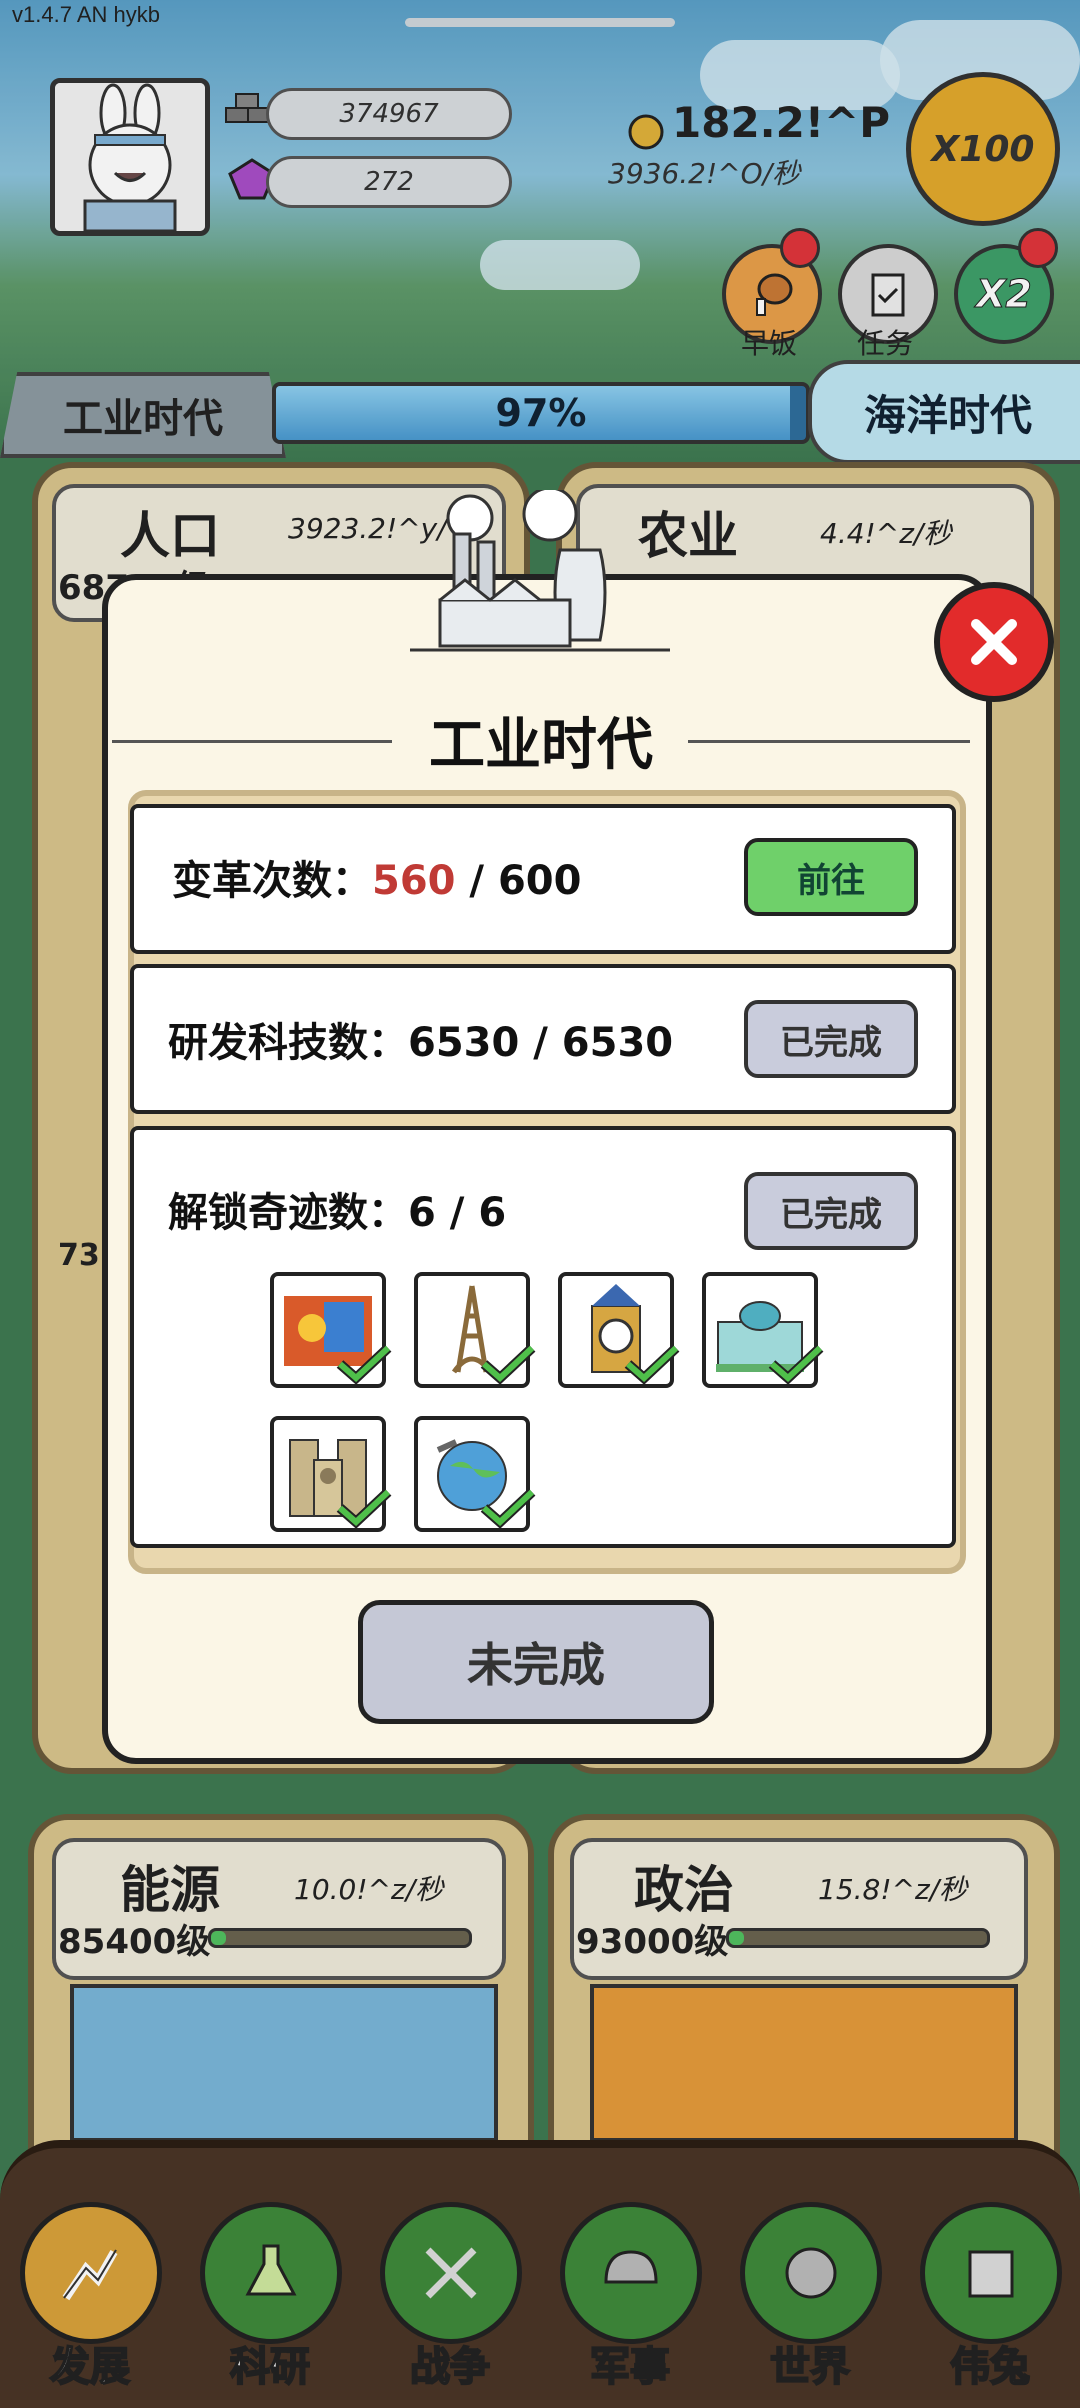 The height and width of the screenshot is (2408, 1080). What do you see at coordinates (492, 1213) in the screenshot?
I see `task-wonders-total: 6` at bounding box center [492, 1213].